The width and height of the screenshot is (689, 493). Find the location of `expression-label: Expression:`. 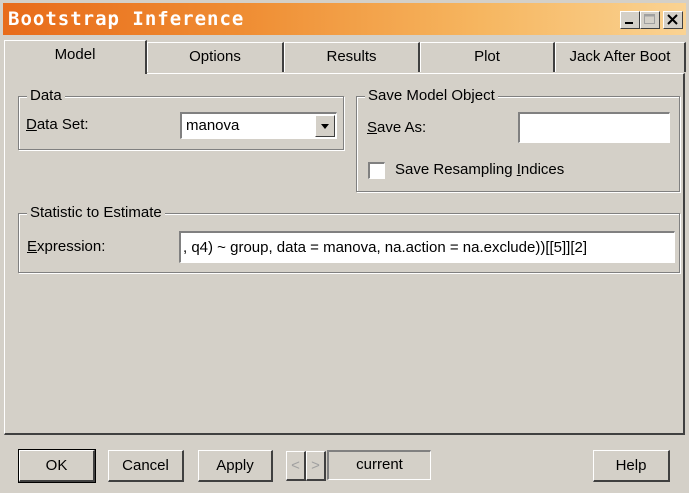

expression-label: Expression: is located at coordinates (66, 246).